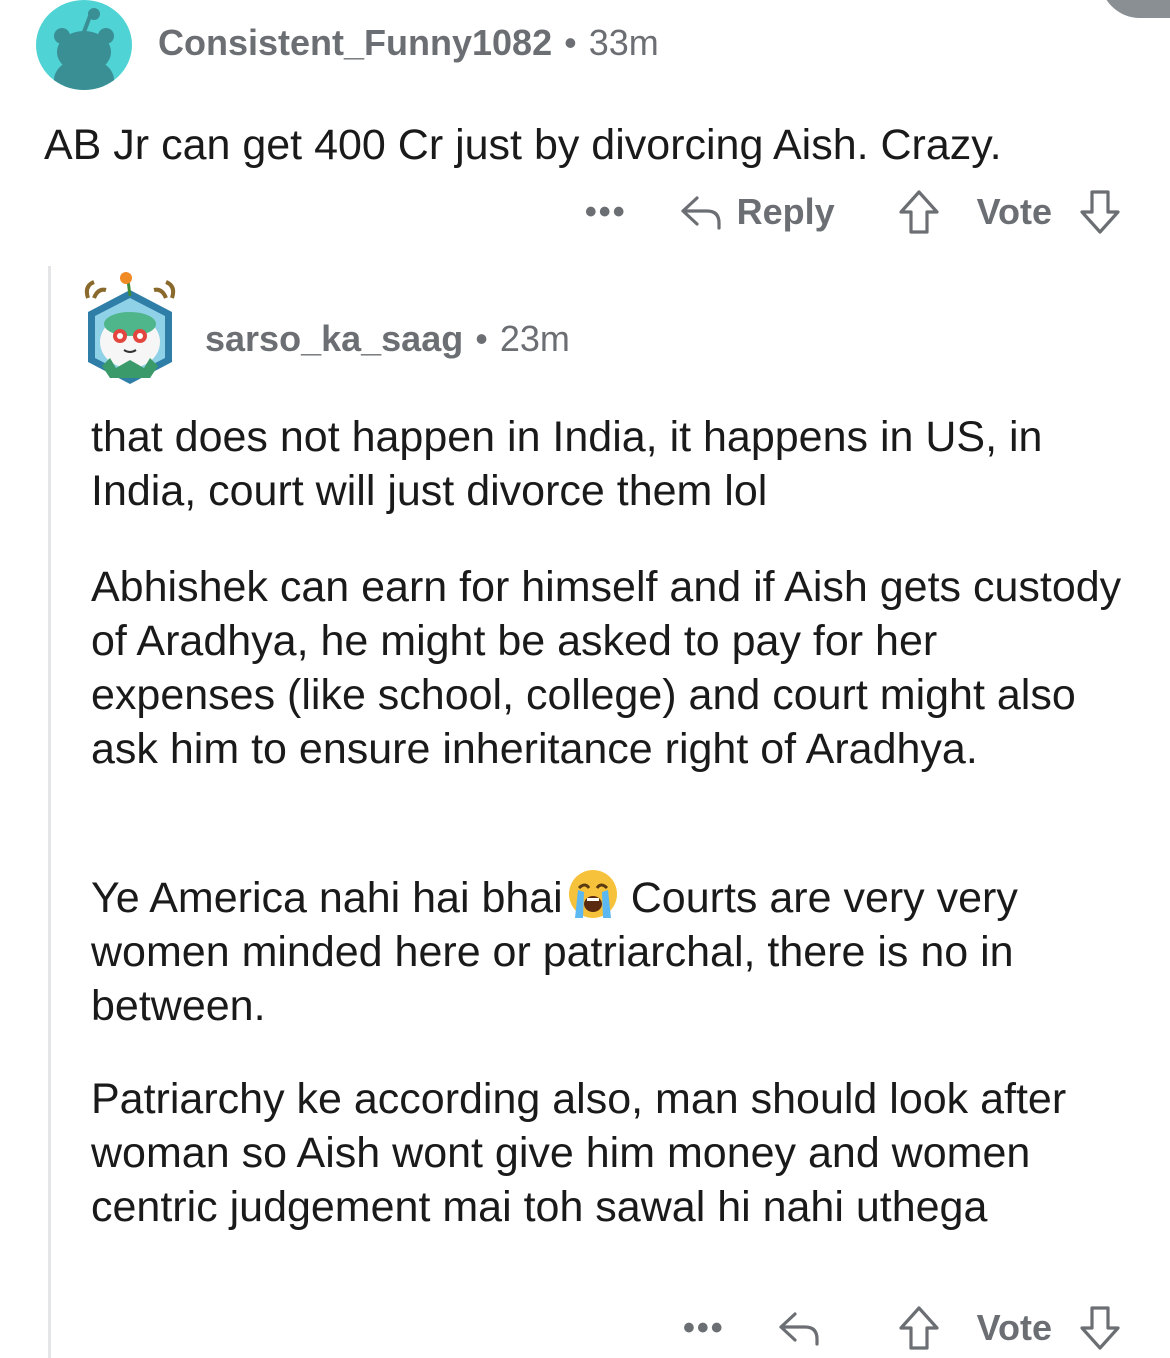  What do you see at coordinates (853, 212) in the screenshot?
I see `comment-actions: ••• Reply Vote` at bounding box center [853, 212].